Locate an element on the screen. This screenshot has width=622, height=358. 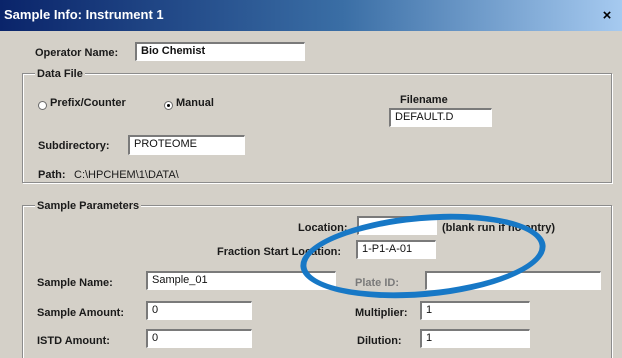
prefix-counter-label: Prefix/Counter is located at coordinates (88, 103).